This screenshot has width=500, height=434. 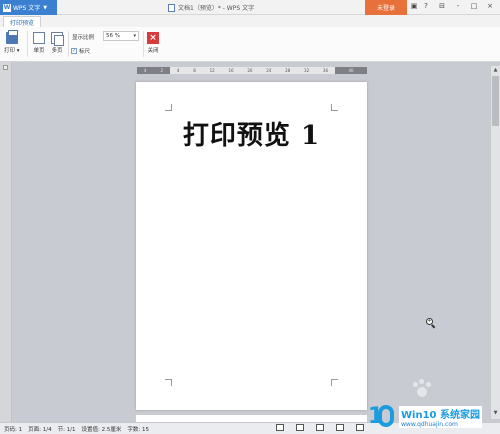 What do you see at coordinates (57, 39) in the screenshot?
I see `multi-page-icon` at bounding box center [57, 39].